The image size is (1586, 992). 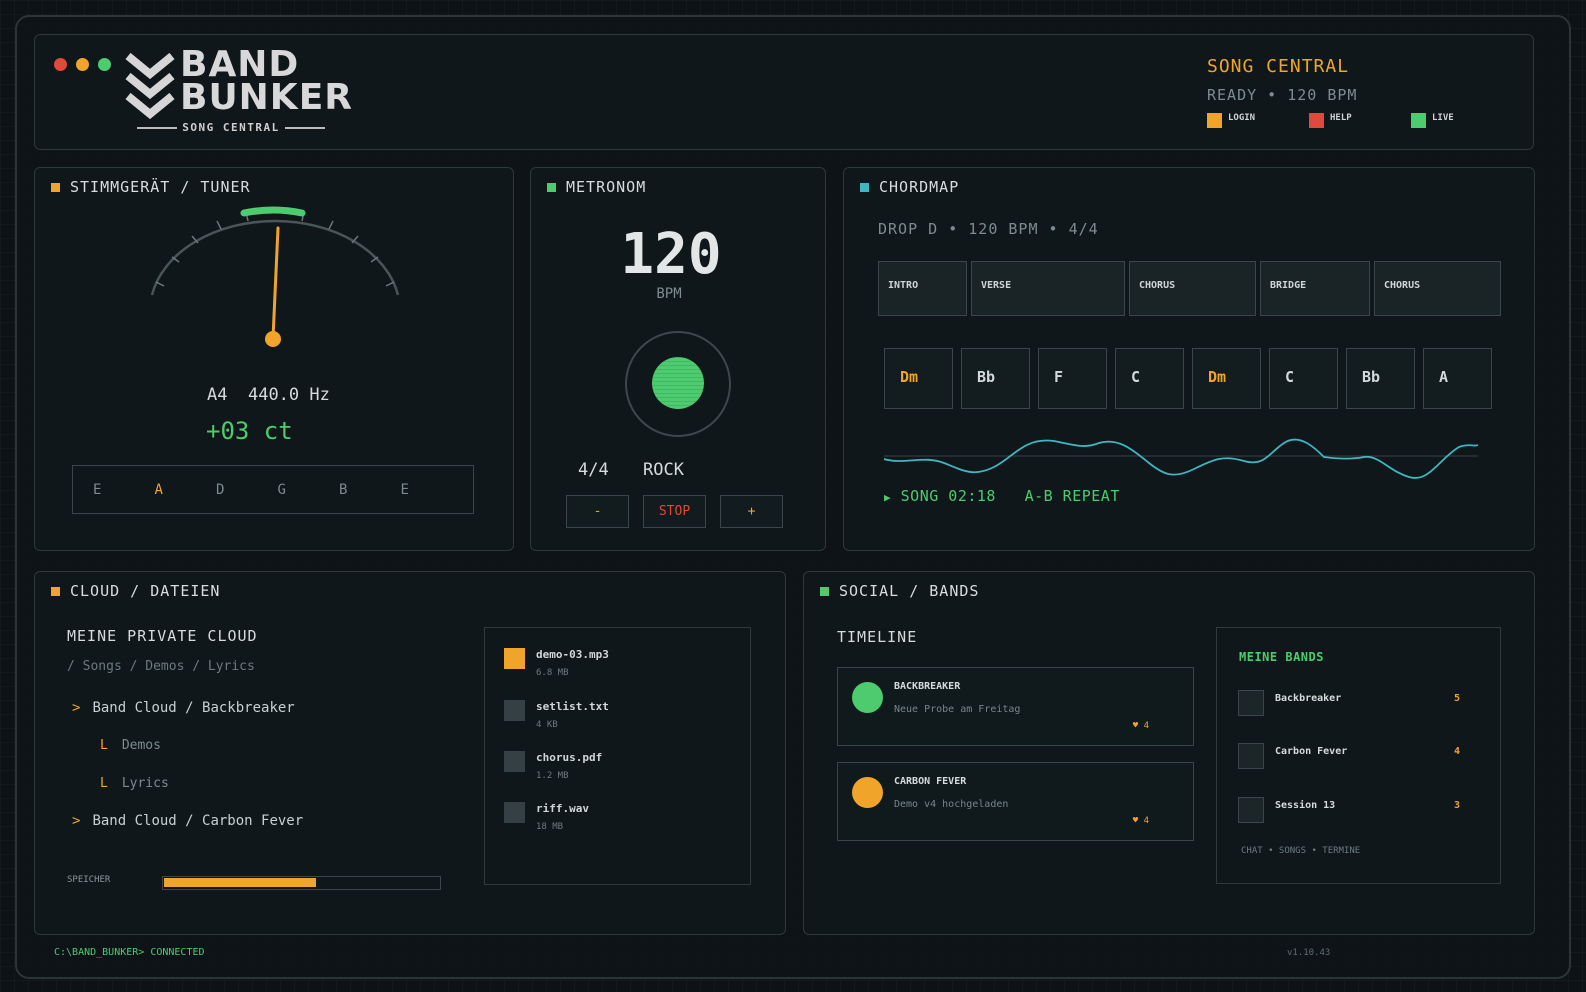 I want to click on metronome-time-signature: 4/4, so click(x=593, y=470).